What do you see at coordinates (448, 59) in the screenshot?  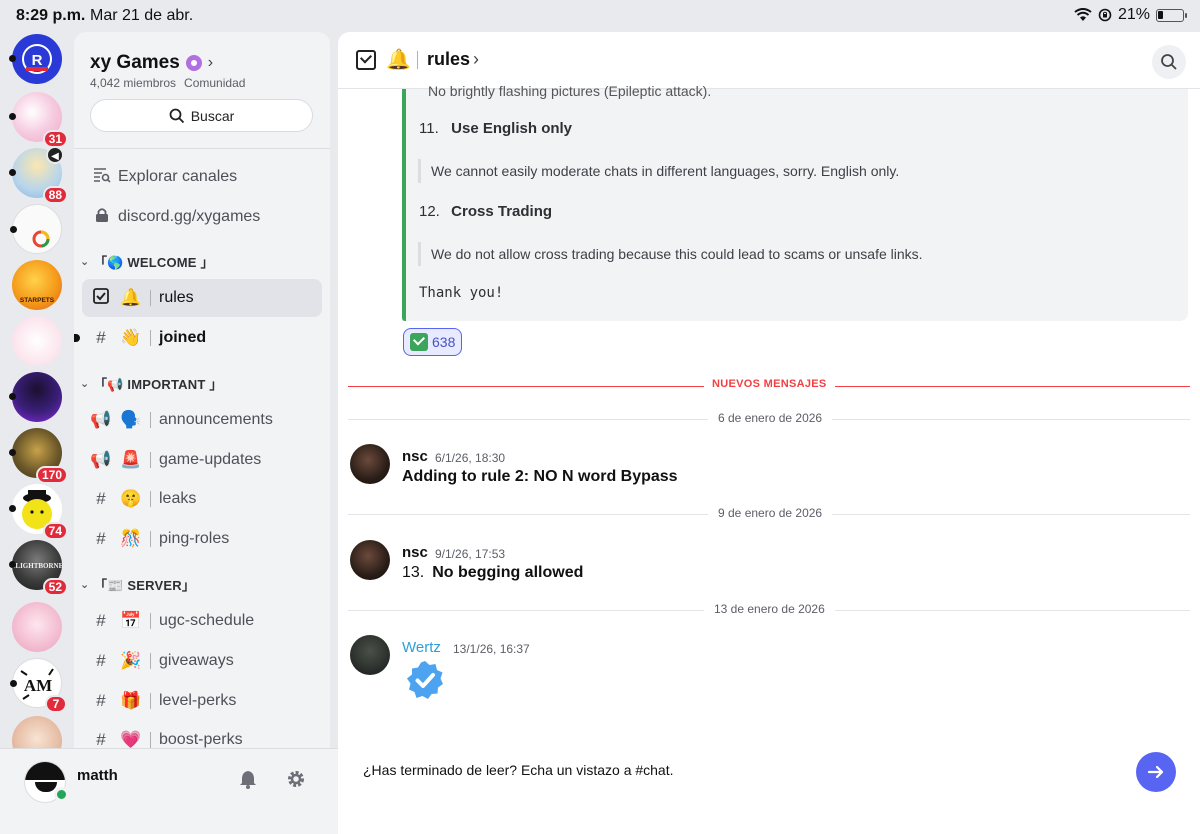 I see `channel-title: rules` at bounding box center [448, 59].